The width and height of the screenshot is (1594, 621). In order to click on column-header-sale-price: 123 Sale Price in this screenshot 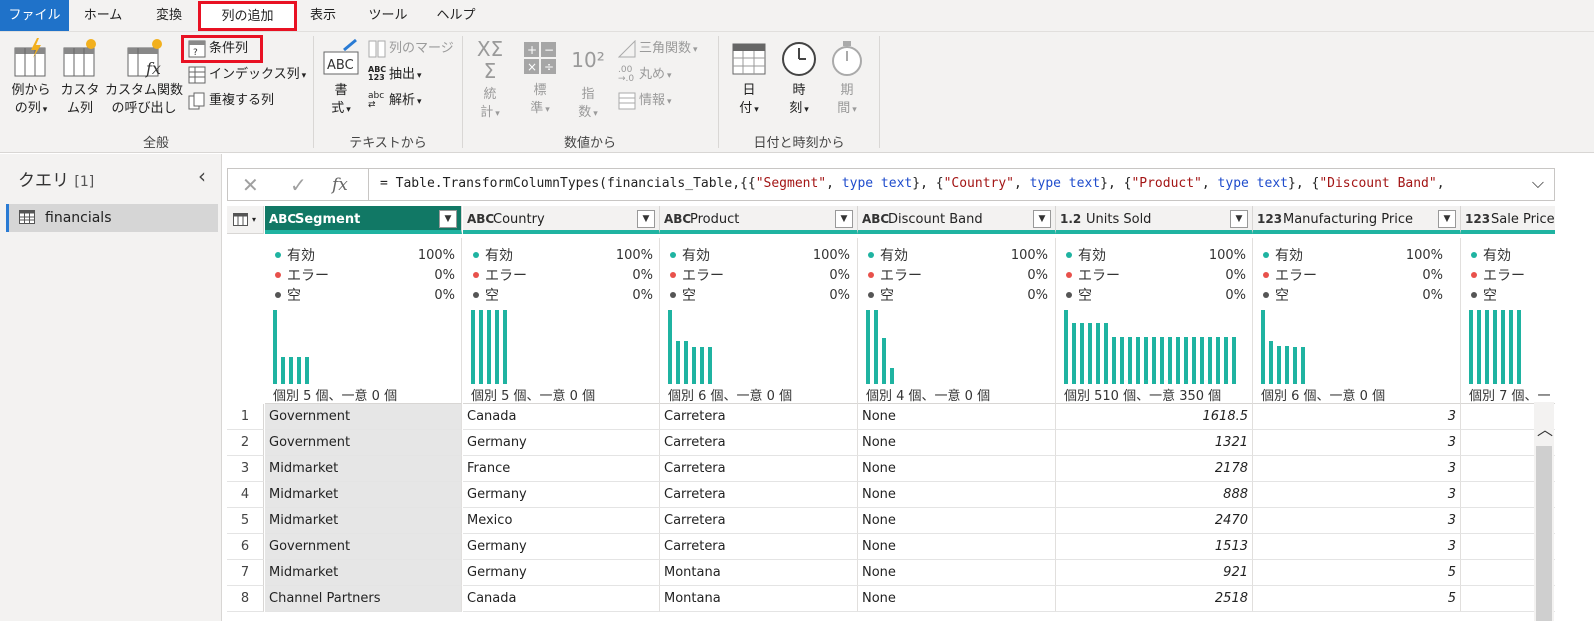, I will do `click(1508, 220)`.